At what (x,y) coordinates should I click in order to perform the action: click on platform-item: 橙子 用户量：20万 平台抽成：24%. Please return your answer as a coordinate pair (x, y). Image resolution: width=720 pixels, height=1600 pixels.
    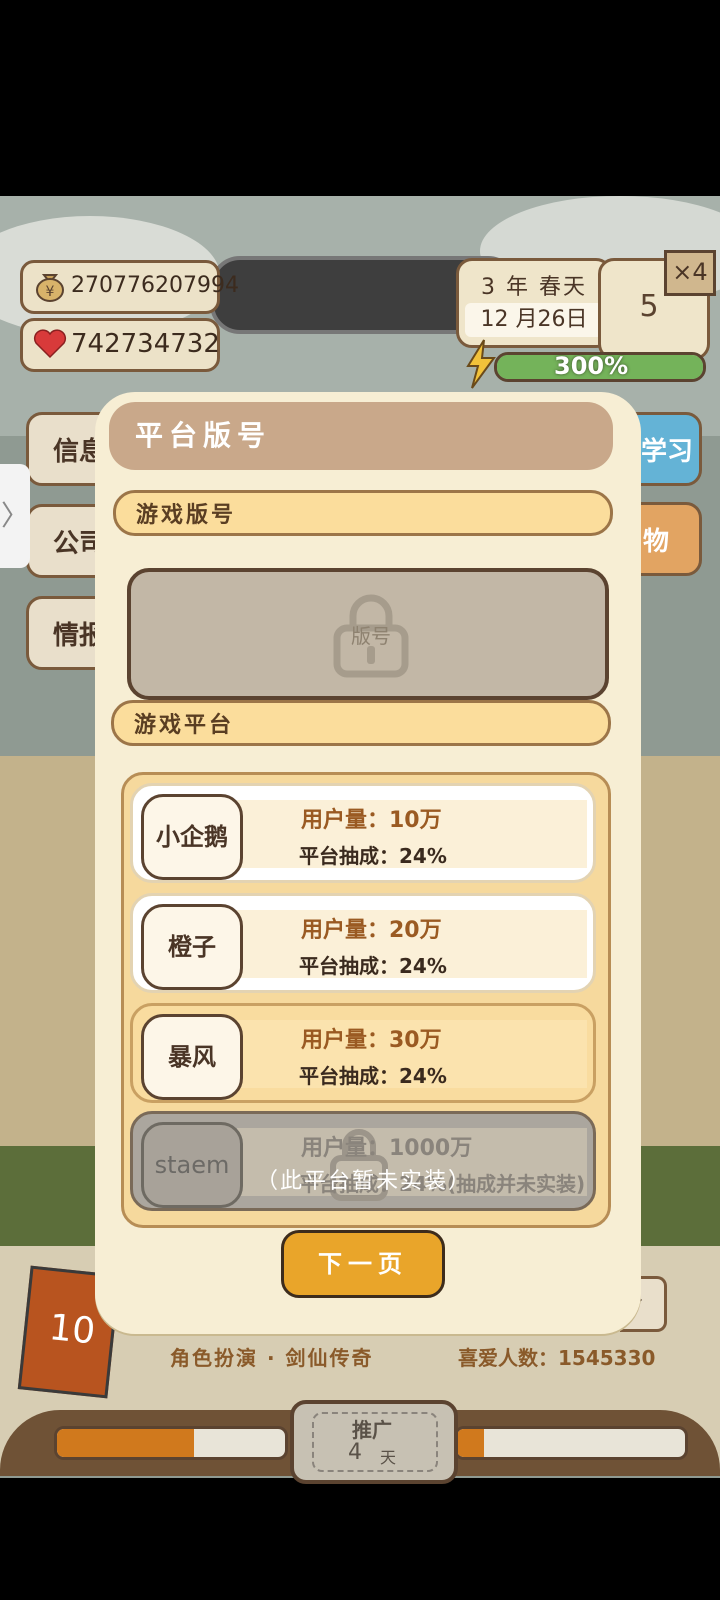
    Looking at the image, I should click on (363, 943).